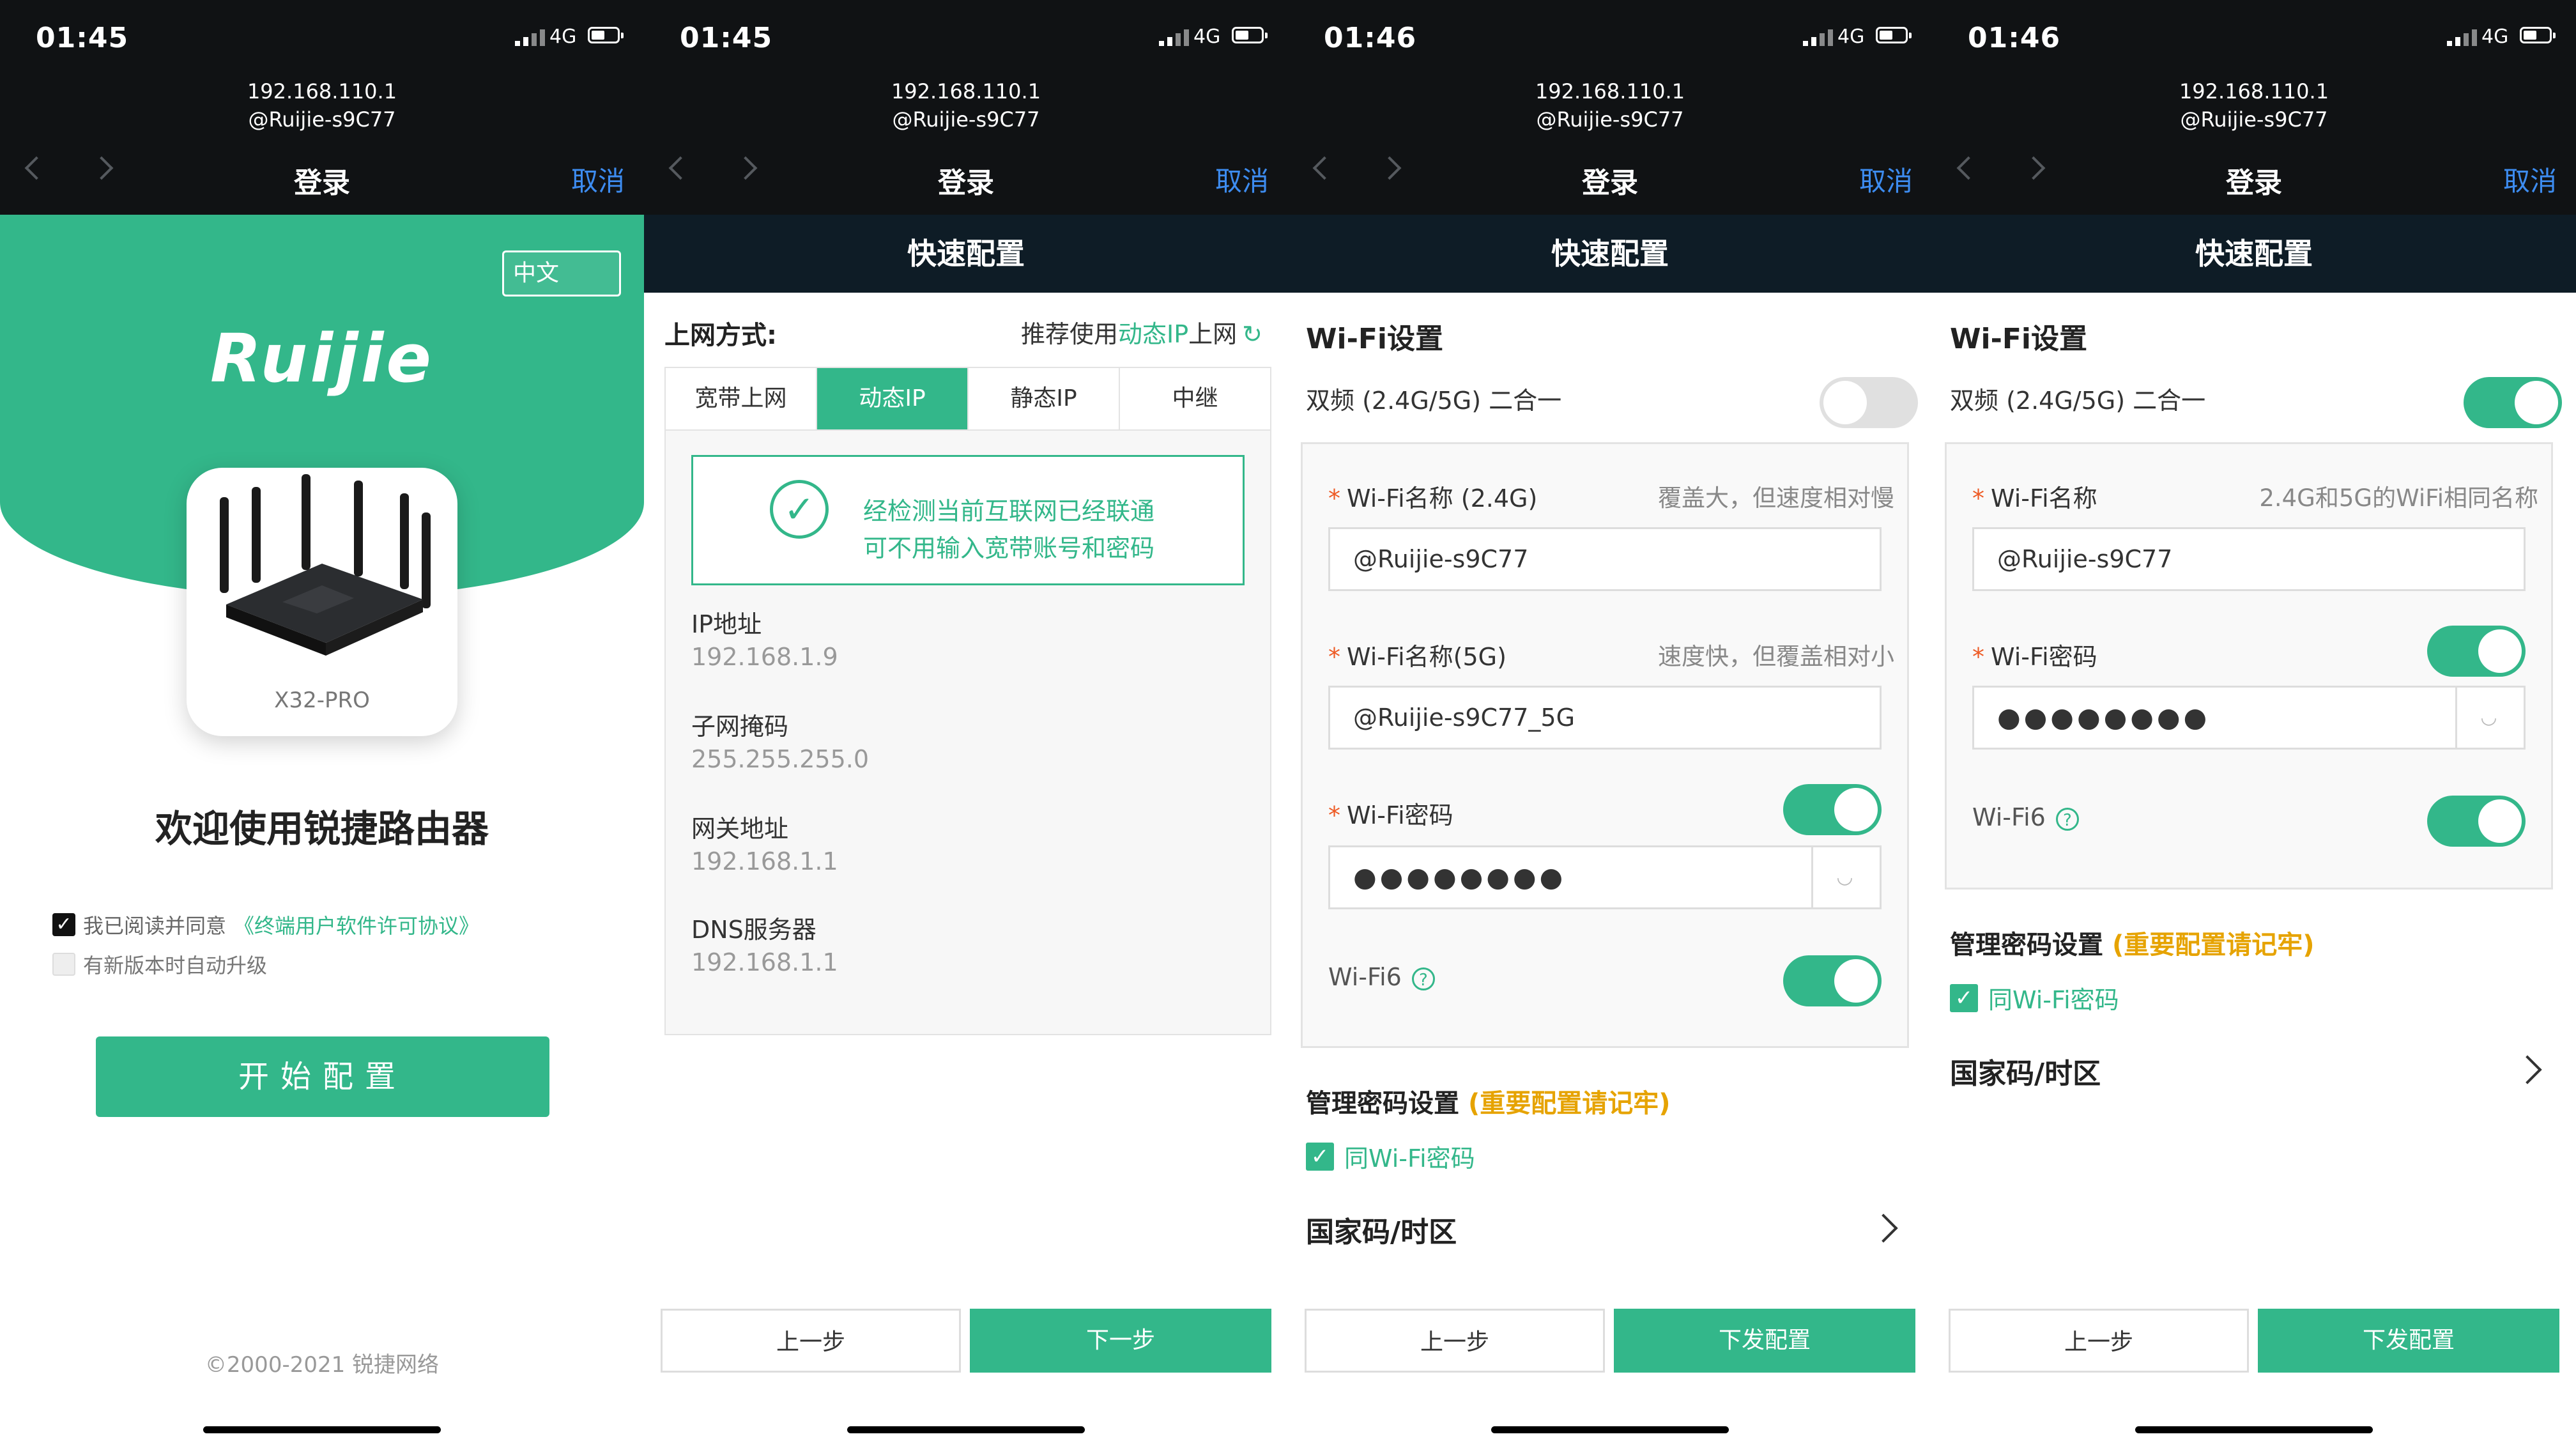  I want to click on agreement-row: ✓ 我已阅读并同意 《终端用户软件许可协议》, so click(265, 924).